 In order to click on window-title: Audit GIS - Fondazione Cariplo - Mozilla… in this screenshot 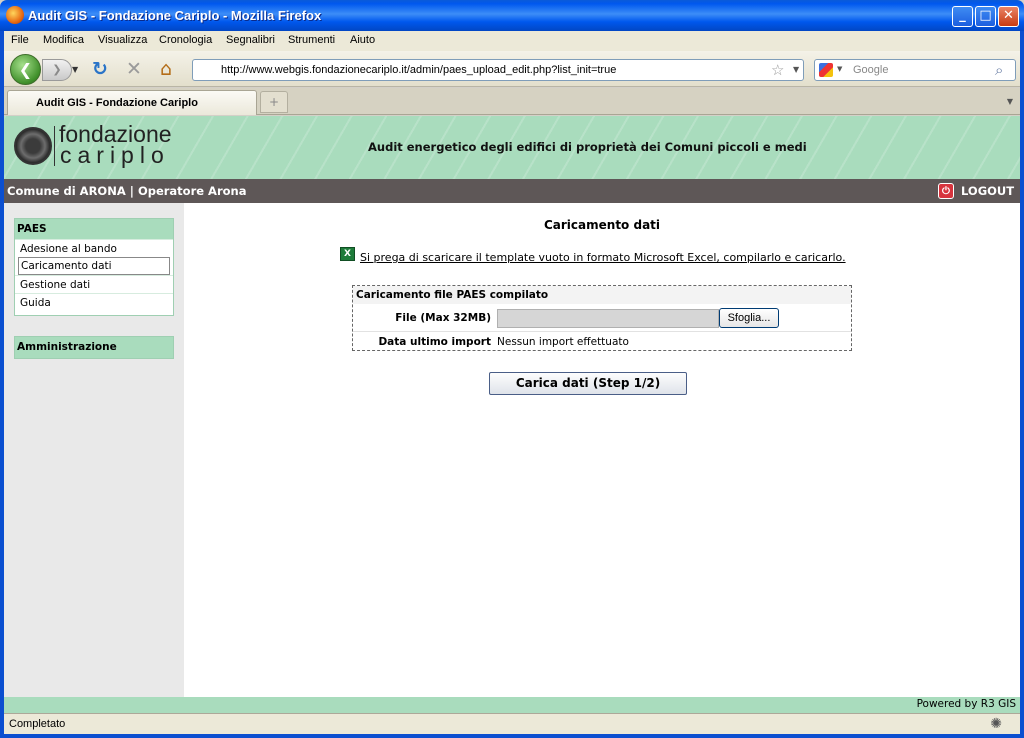, I will do `click(175, 15)`.